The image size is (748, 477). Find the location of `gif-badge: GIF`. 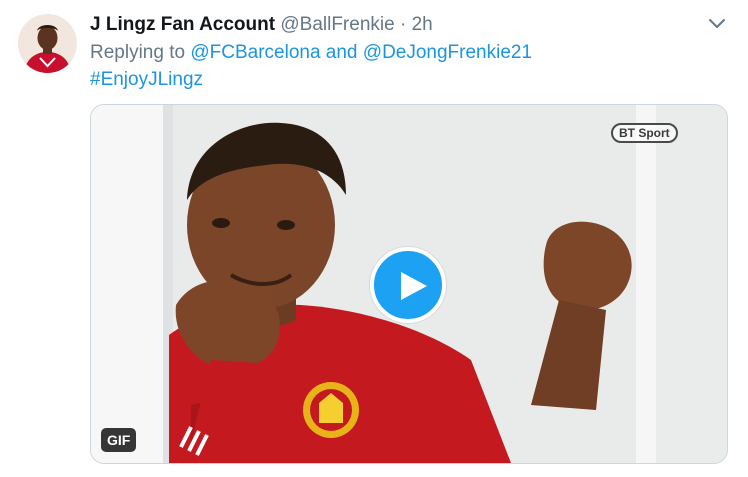

gif-badge: GIF is located at coordinates (119, 440).